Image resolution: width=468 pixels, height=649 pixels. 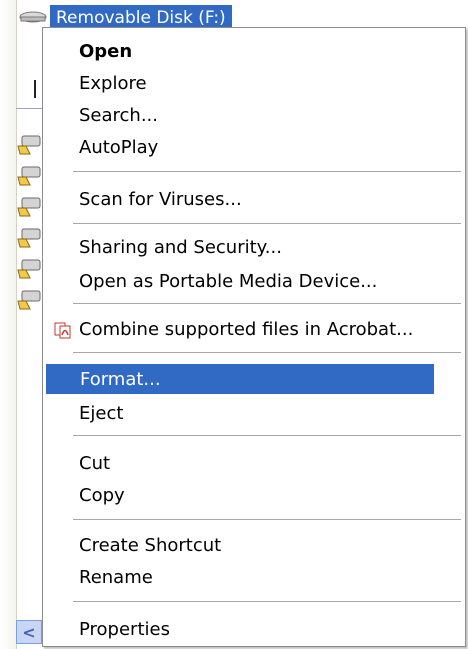 I want to click on menu-item-label: Explore, so click(x=113, y=83).